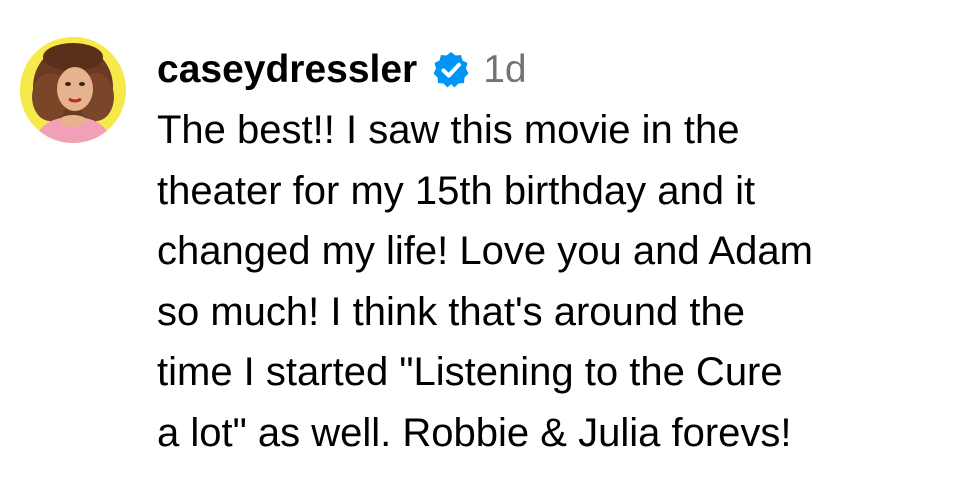 This screenshot has height=500, width=980. Describe the element at coordinates (474, 432) in the screenshot. I see `comment-line: a lot" as well. Robbie & Julia forevs!` at that location.